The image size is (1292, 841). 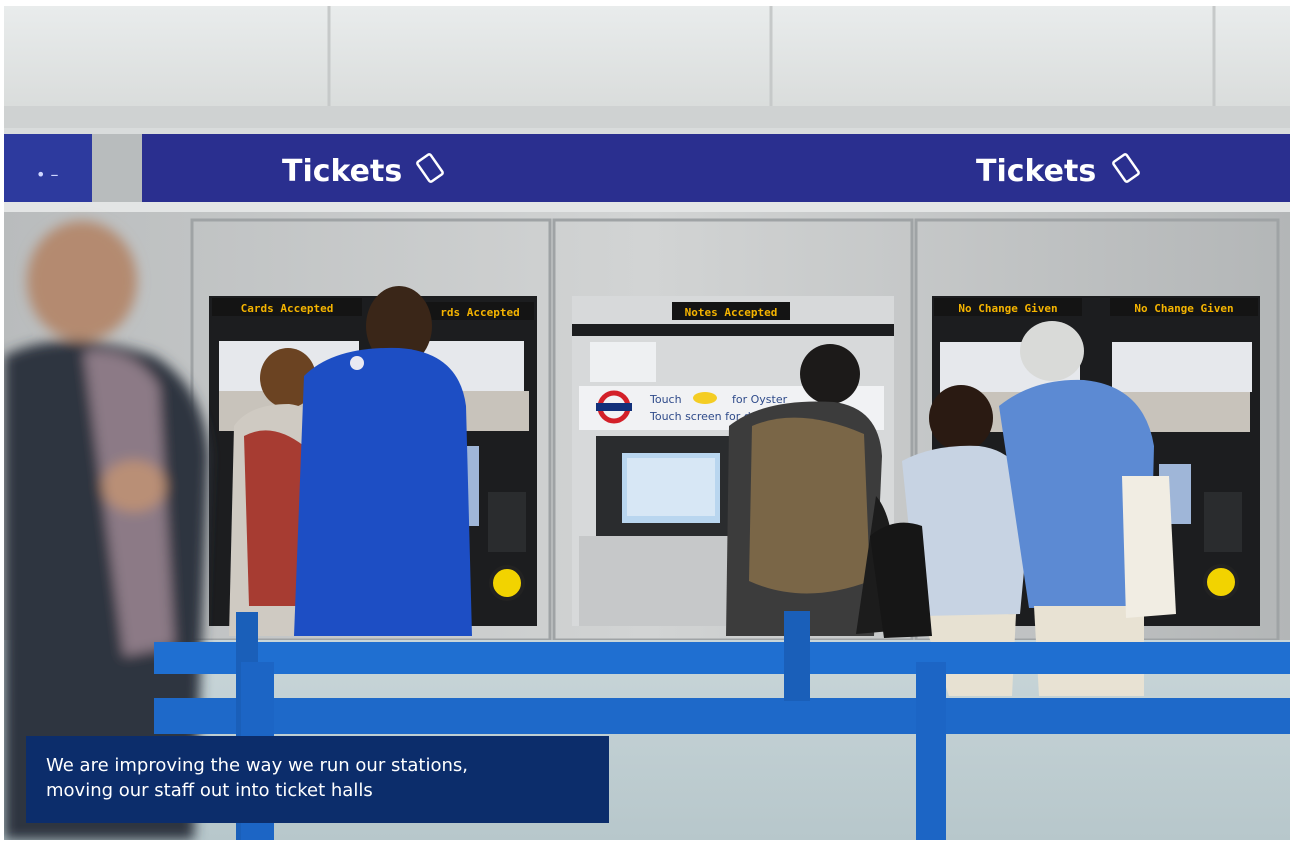 What do you see at coordinates (647, 168) in the screenshot?
I see `tickets-sign-band` at bounding box center [647, 168].